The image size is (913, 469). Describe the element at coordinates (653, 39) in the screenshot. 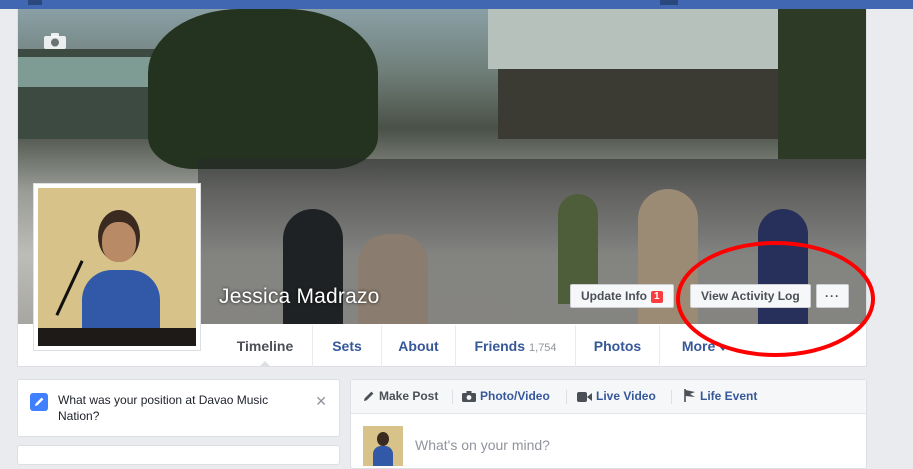

I see `temple-roof-main` at that location.